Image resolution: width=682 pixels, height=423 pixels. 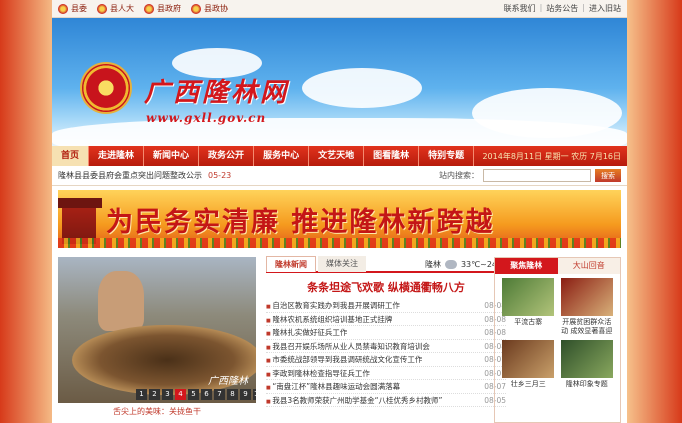 I want to click on pager-item: 5, so click(x=193, y=394).